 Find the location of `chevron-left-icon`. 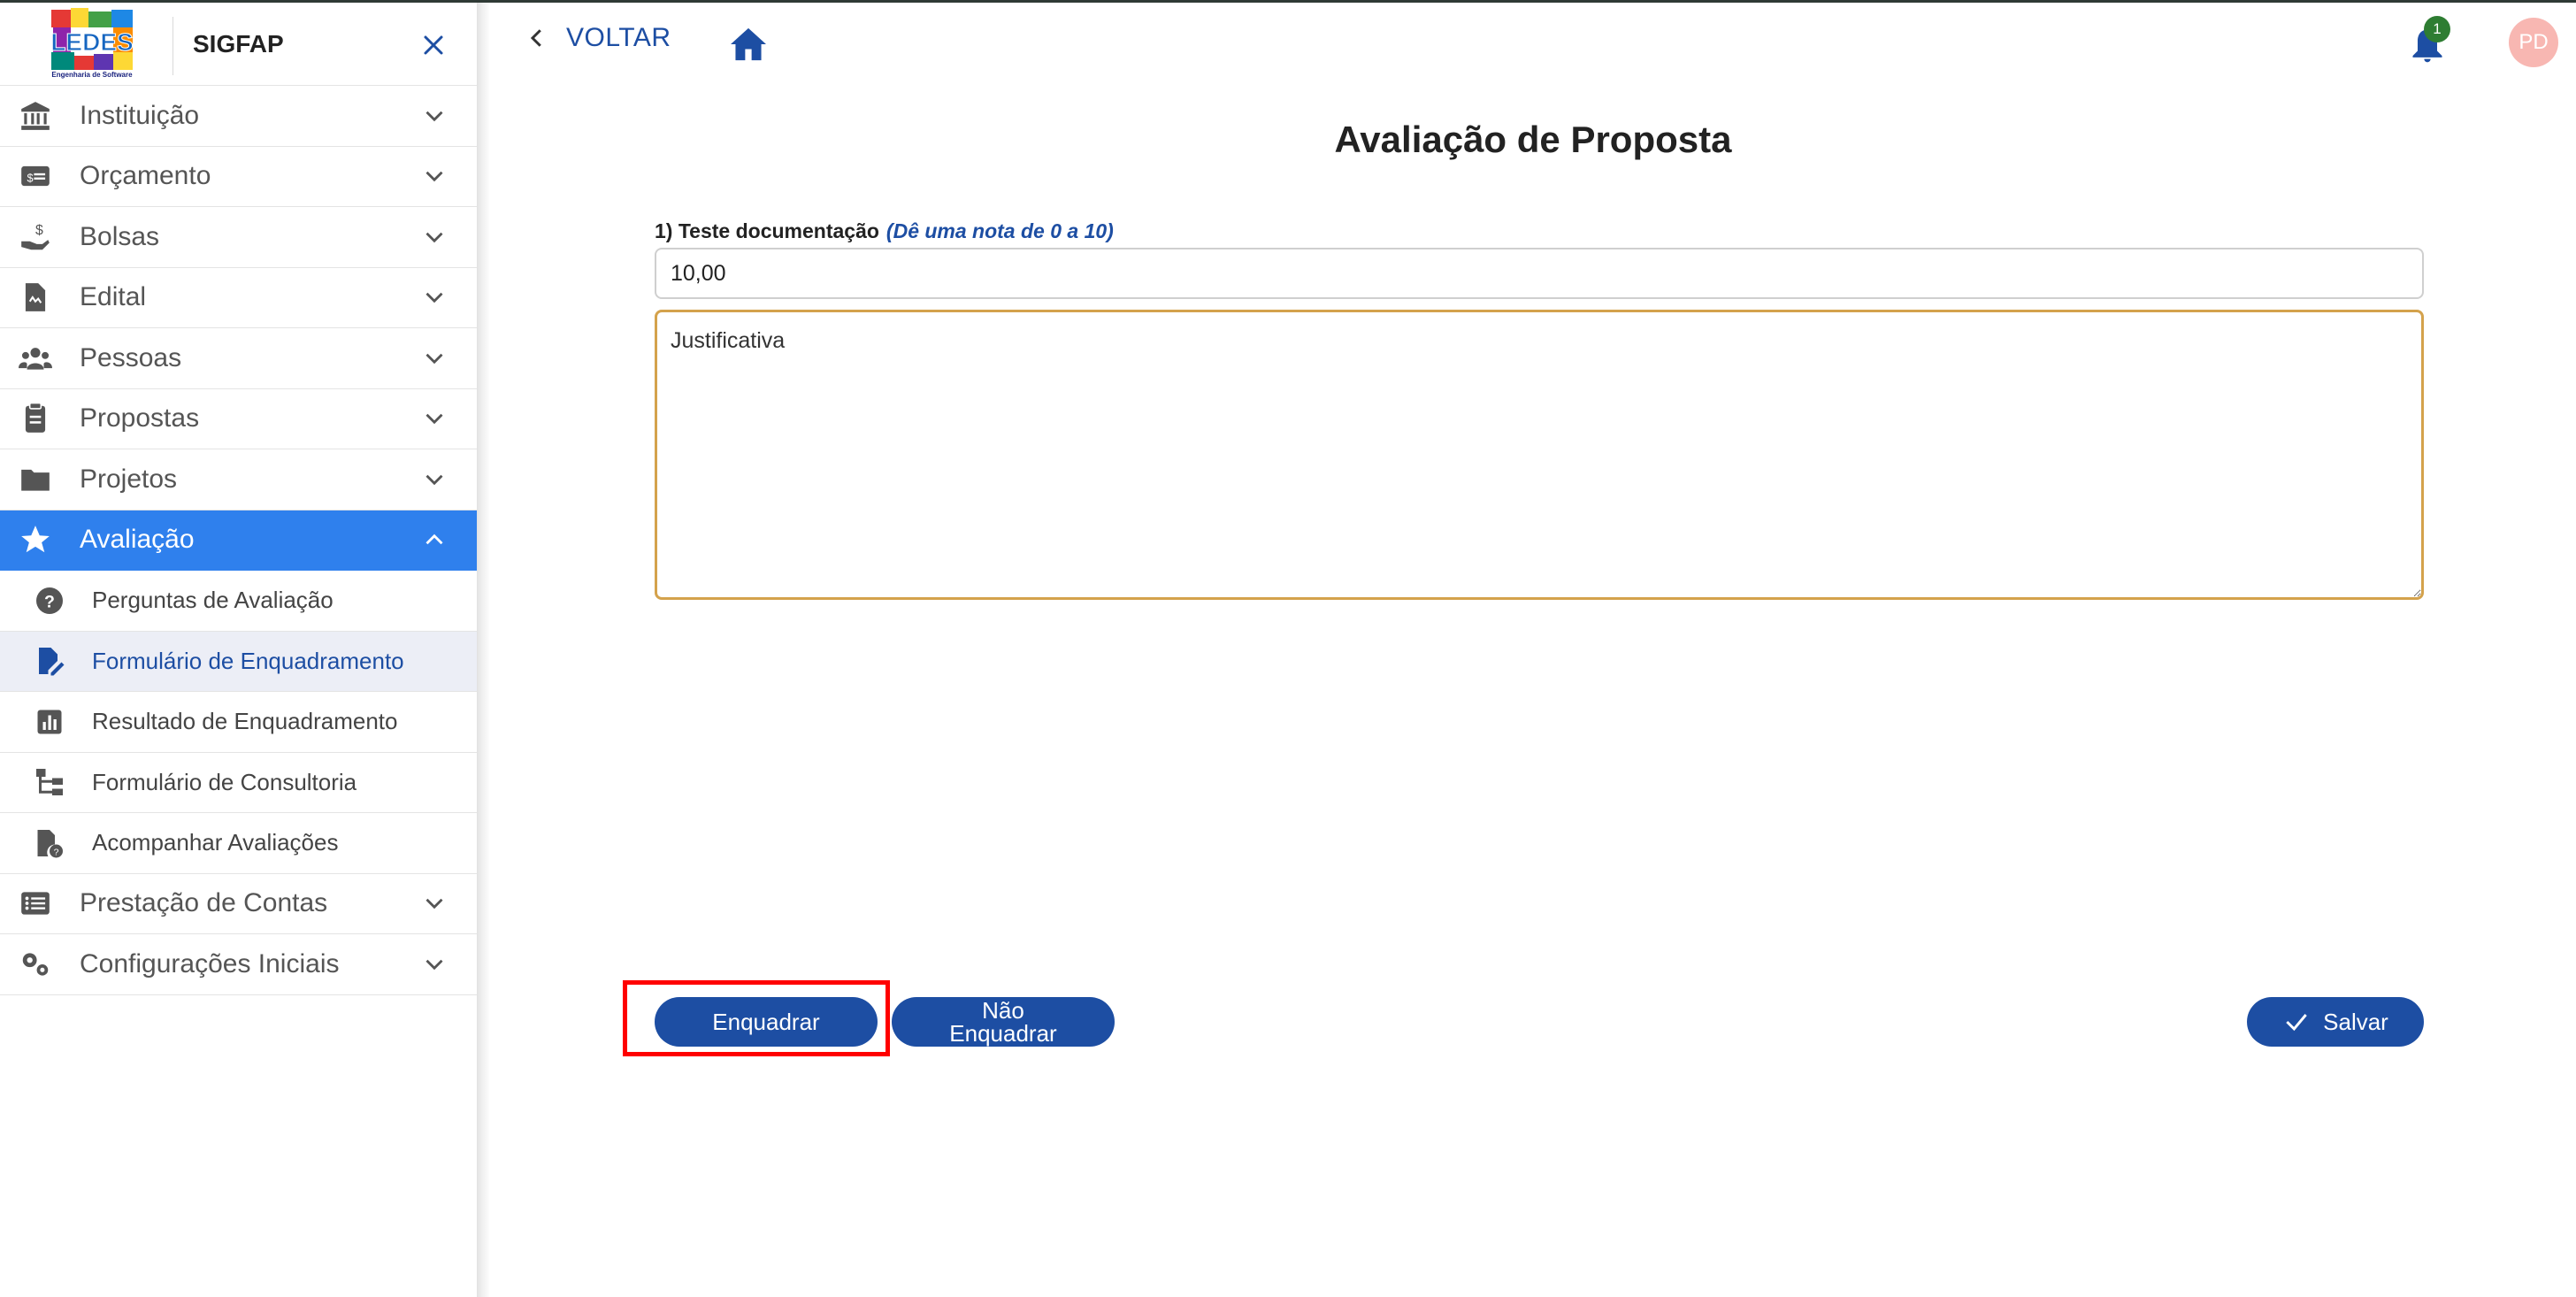

chevron-left-icon is located at coordinates (535, 38).